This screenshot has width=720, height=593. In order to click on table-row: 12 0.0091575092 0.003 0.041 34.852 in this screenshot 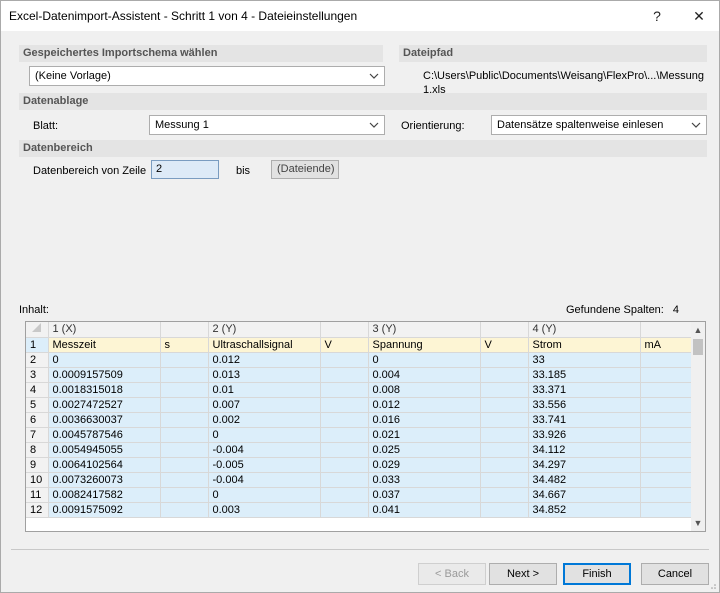, I will do `click(359, 510)`.